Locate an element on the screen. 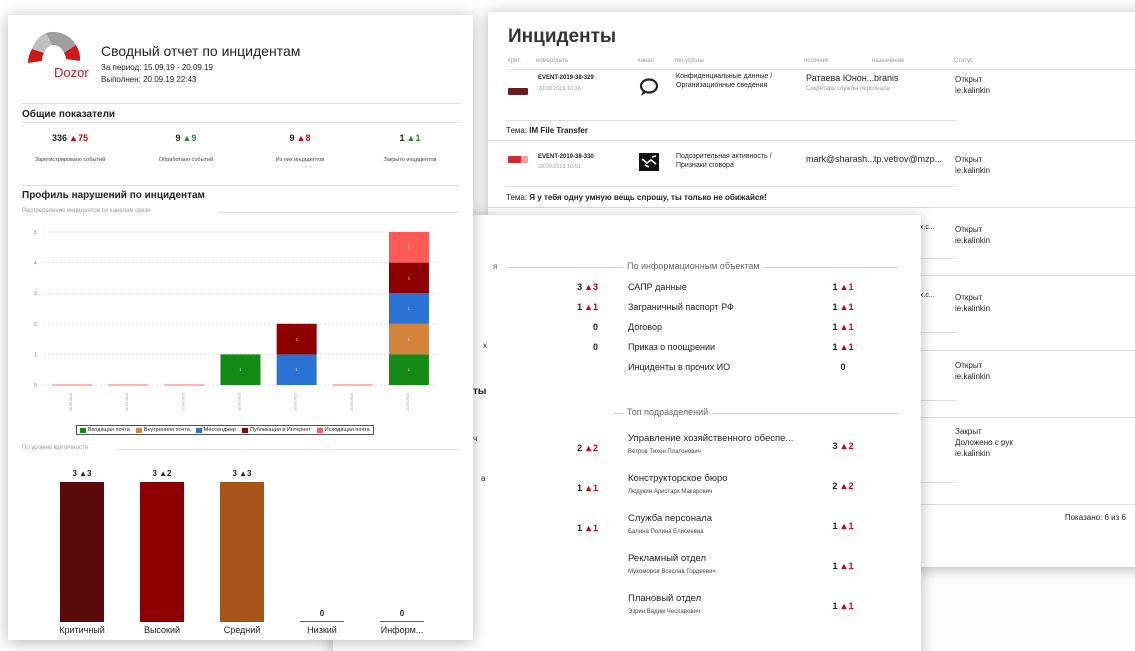  source-position: Секретарь службы персонала is located at coordinates (848, 89).